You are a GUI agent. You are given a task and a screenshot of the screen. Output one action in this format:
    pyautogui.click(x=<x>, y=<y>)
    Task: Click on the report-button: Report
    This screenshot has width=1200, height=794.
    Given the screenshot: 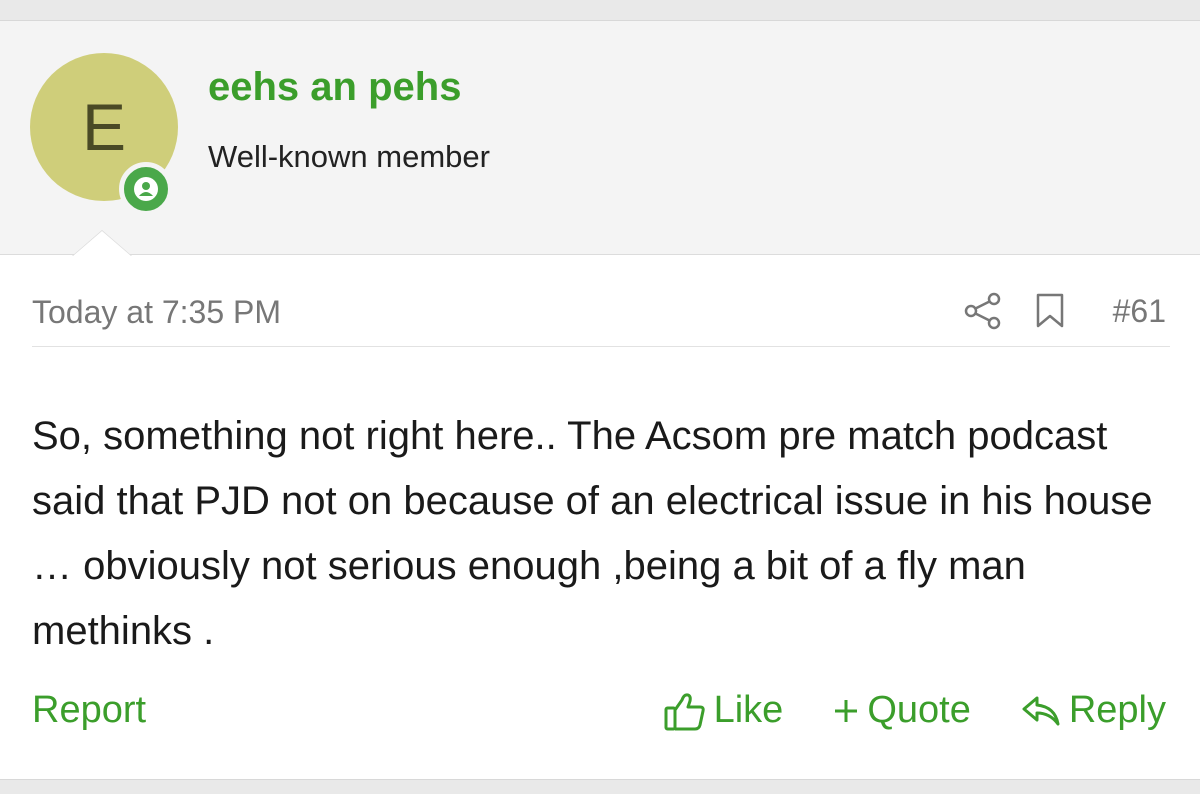 What is the action you would take?
    pyautogui.click(x=89, y=710)
    